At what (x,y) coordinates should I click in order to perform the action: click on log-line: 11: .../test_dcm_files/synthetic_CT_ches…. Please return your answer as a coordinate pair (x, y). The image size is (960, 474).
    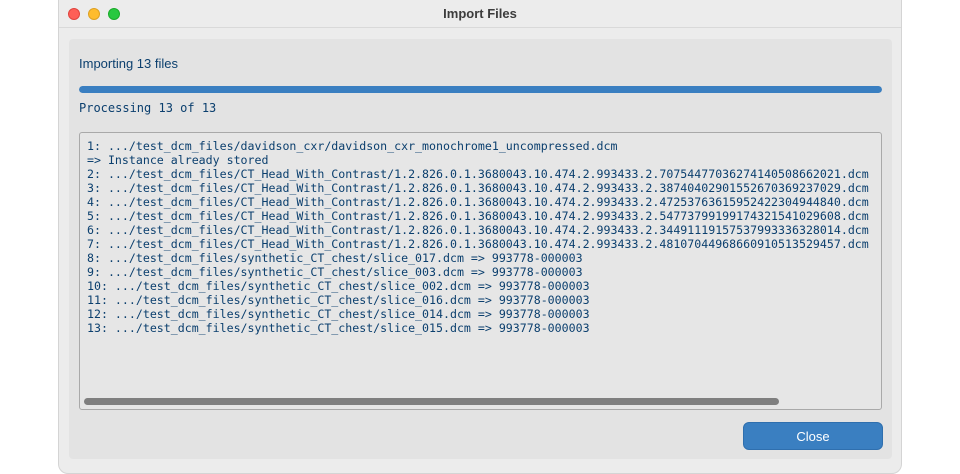
    Looking at the image, I should click on (338, 300).